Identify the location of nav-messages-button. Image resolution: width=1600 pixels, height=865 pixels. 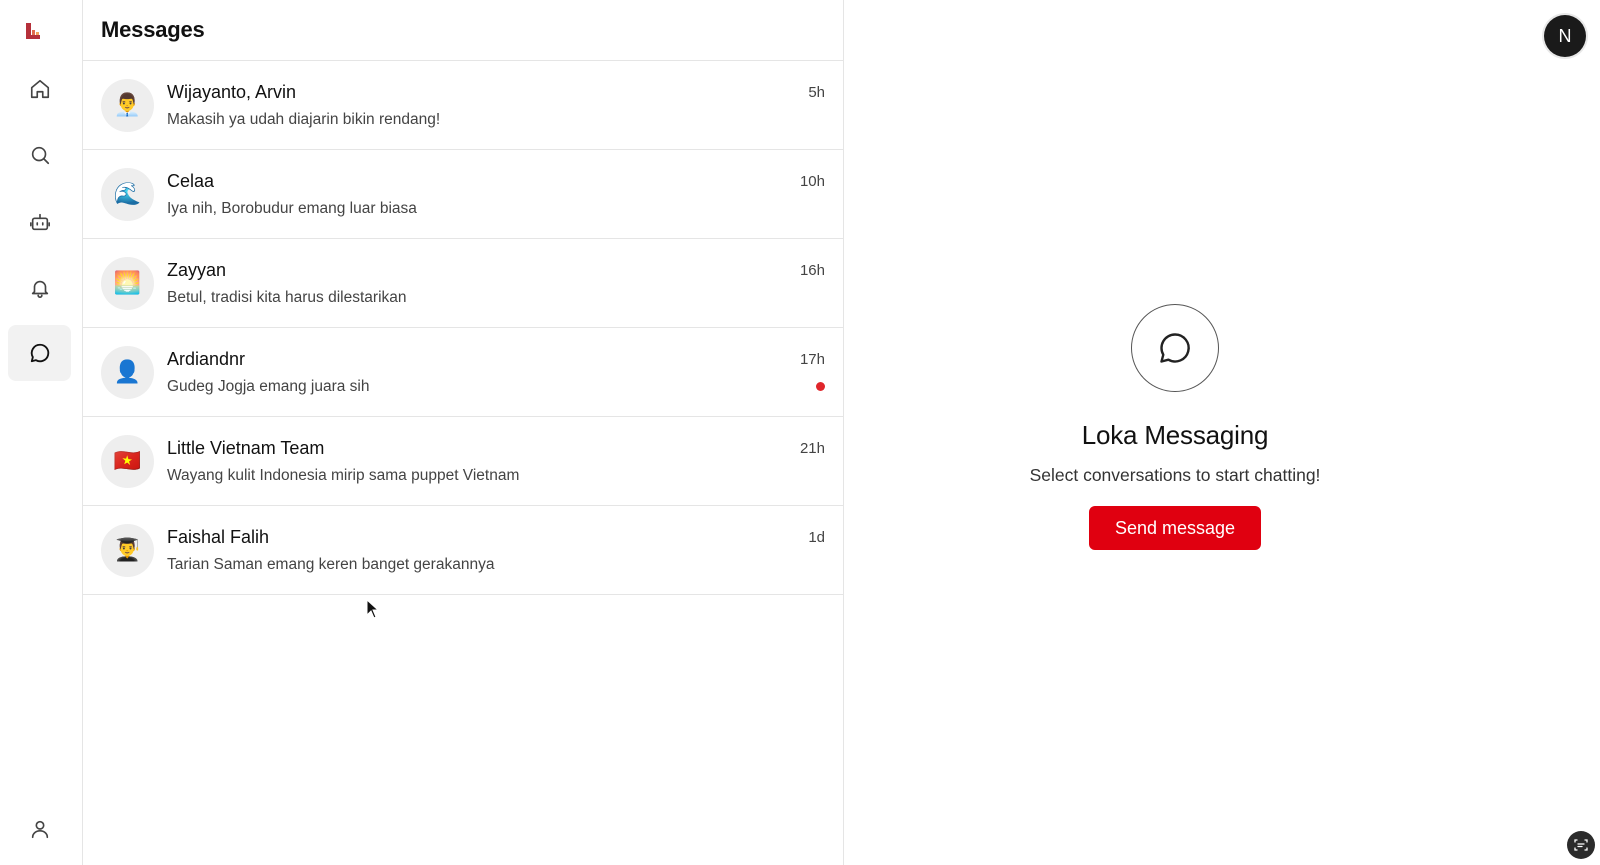
(39, 353).